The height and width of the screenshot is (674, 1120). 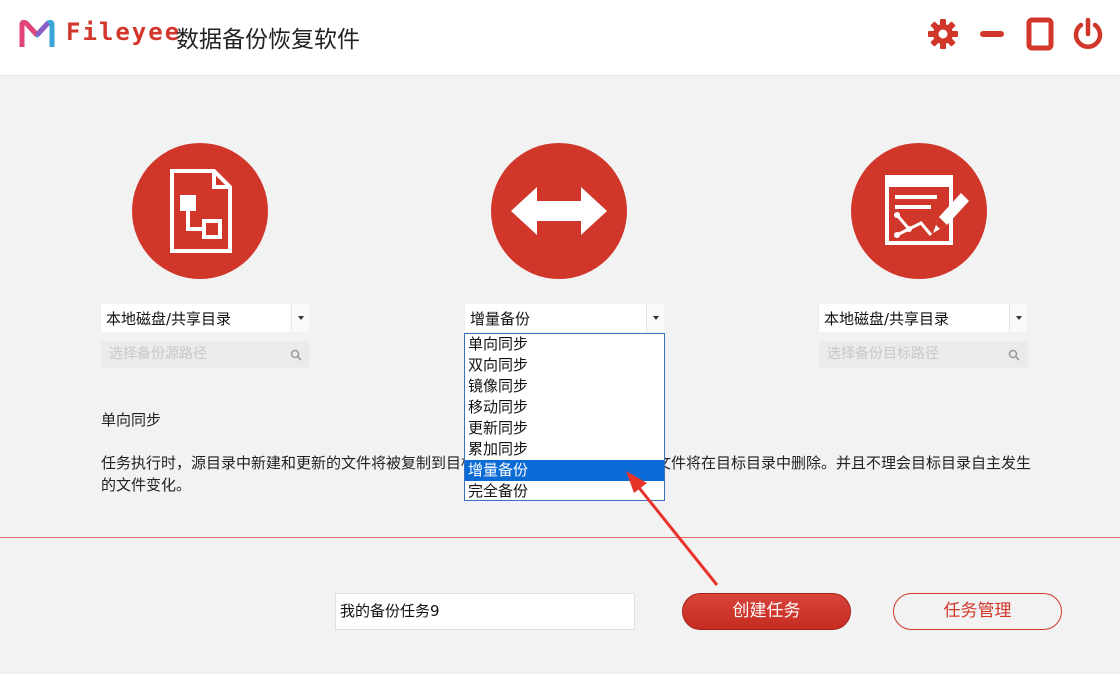 What do you see at coordinates (564, 386) in the screenshot?
I see `backup-mode-option: 镜像同步` at bounding box center [564, 386].